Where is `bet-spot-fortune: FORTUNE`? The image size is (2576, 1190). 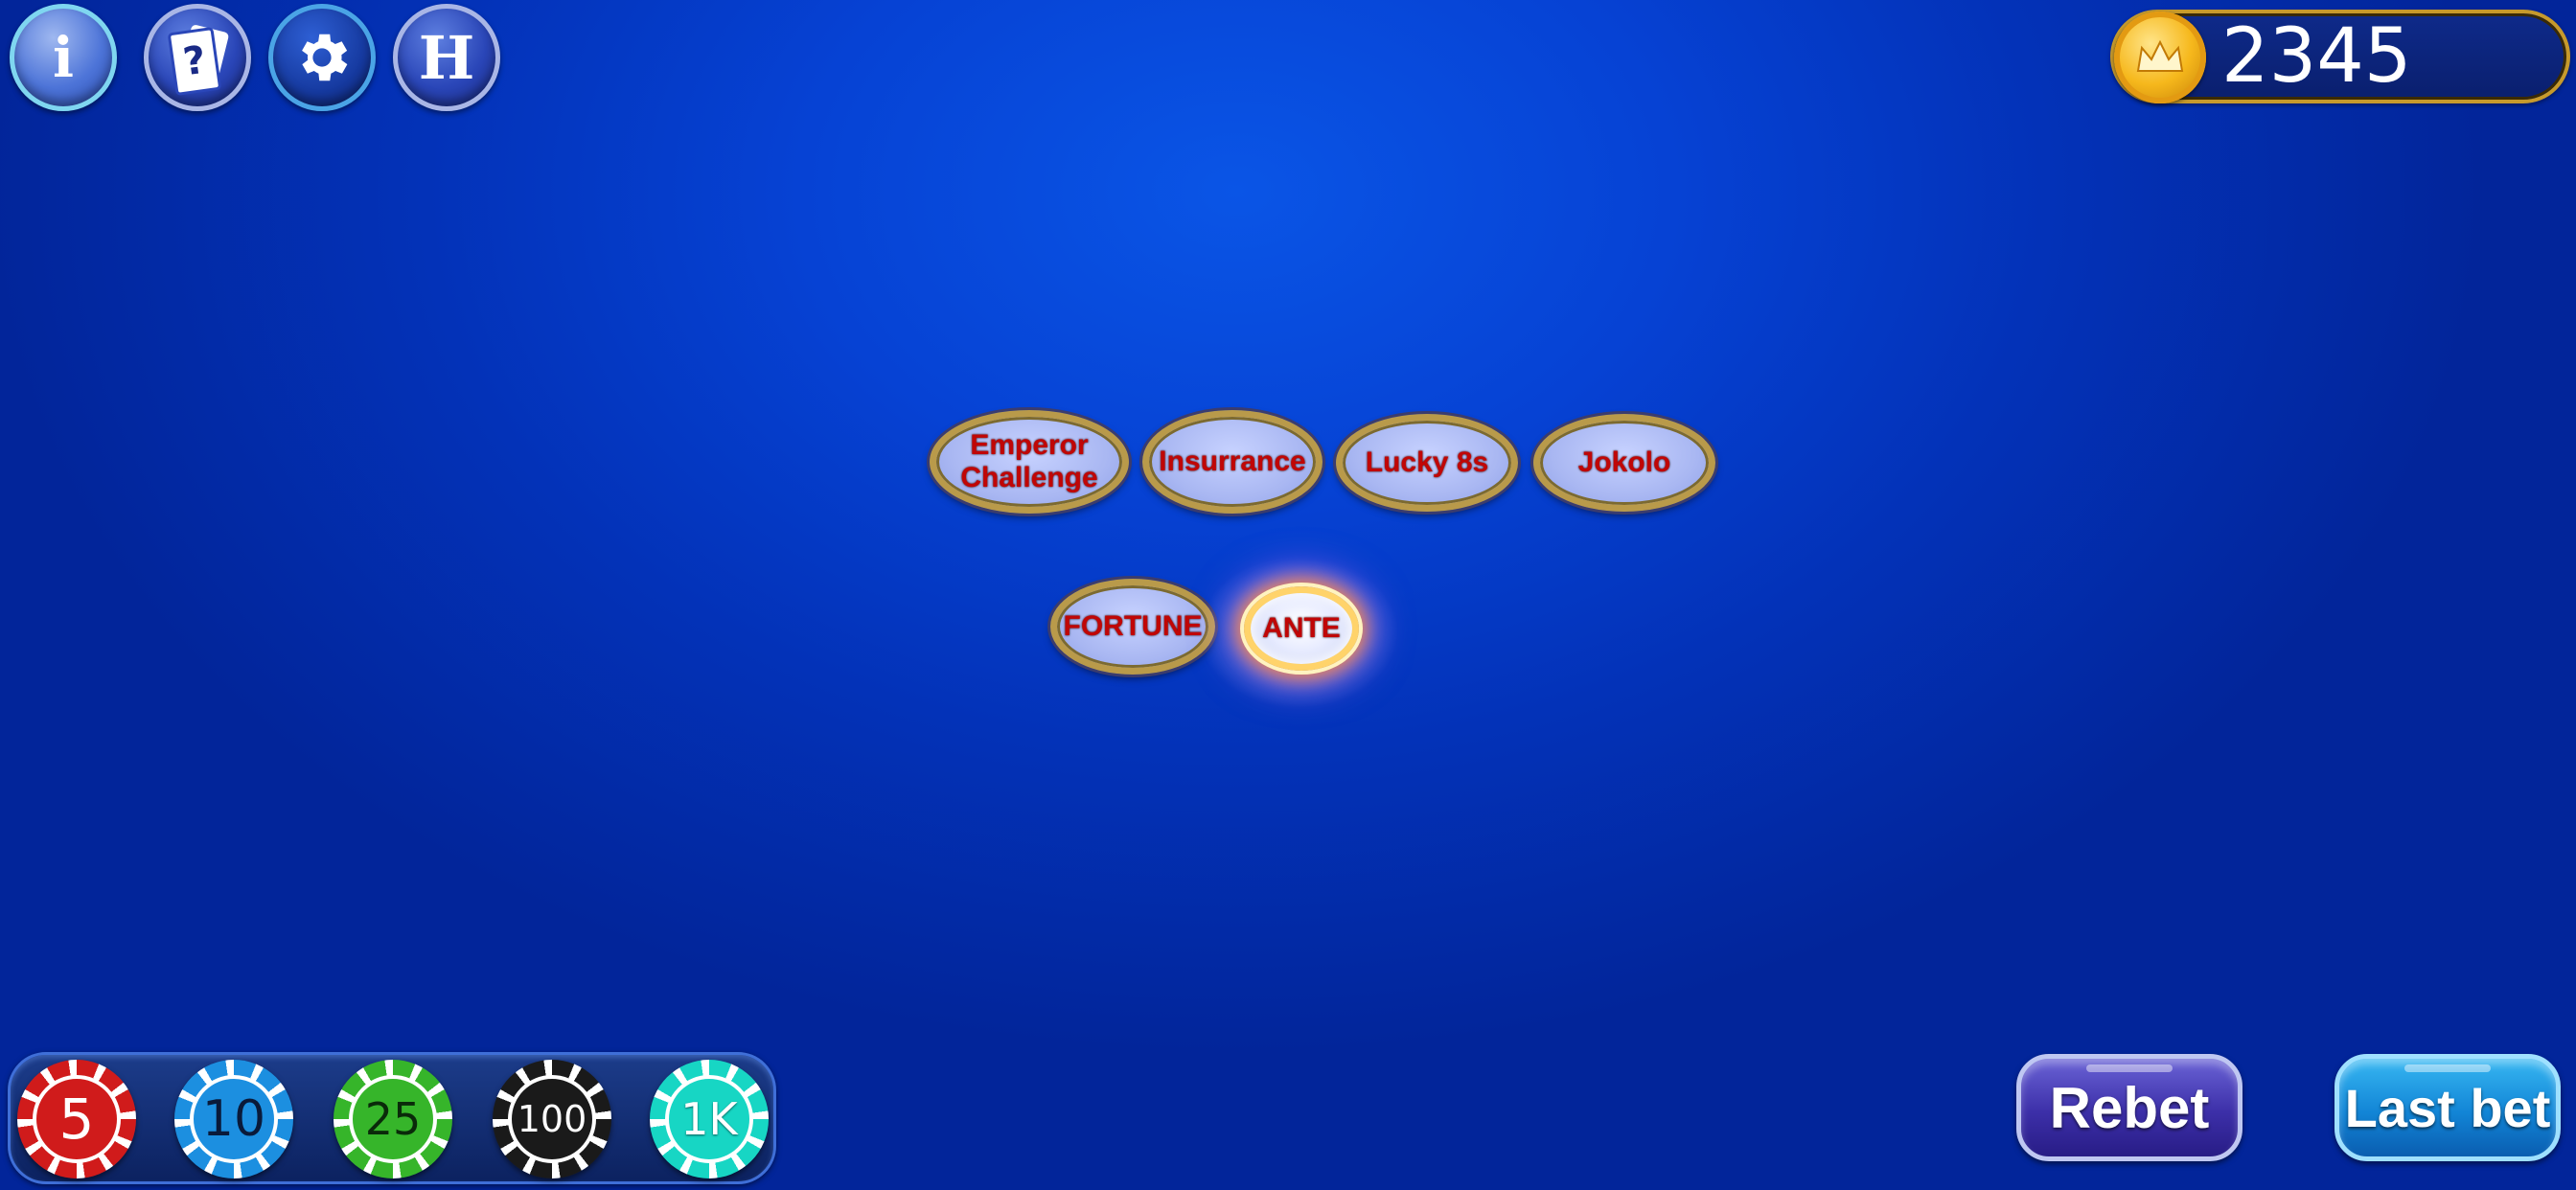 bet-spot-fortune: FORTUNE is located at coordinates (1132, 627).